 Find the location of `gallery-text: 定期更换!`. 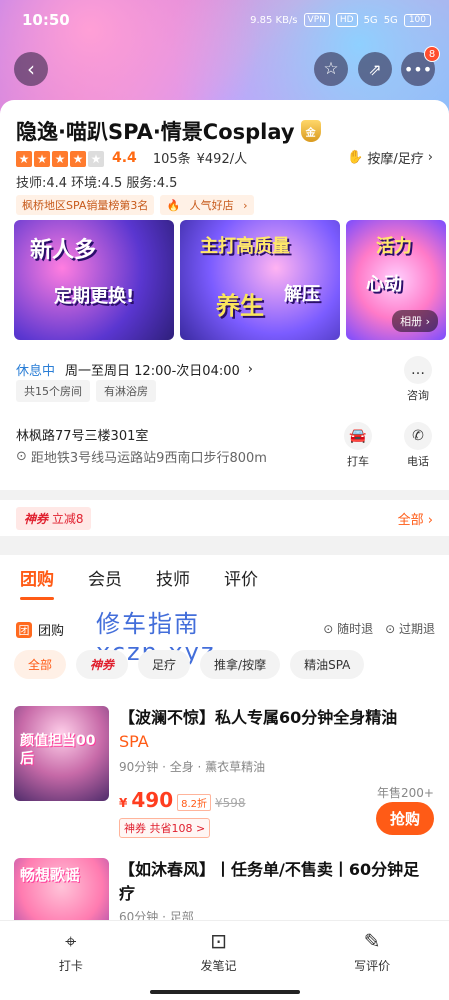

gallery-text: 定期更换! is located at coordinates (94, 296).